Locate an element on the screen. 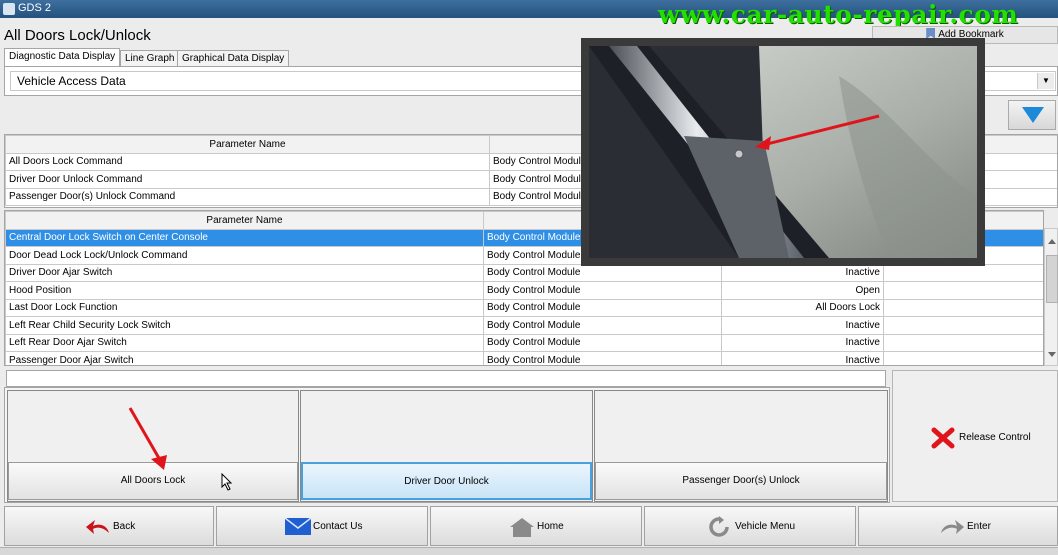 The width and height of the screenshot is (1058, 555). tab-diagnostic-data-display: Diagnostic Data Display is located at coordinates (62, 57).